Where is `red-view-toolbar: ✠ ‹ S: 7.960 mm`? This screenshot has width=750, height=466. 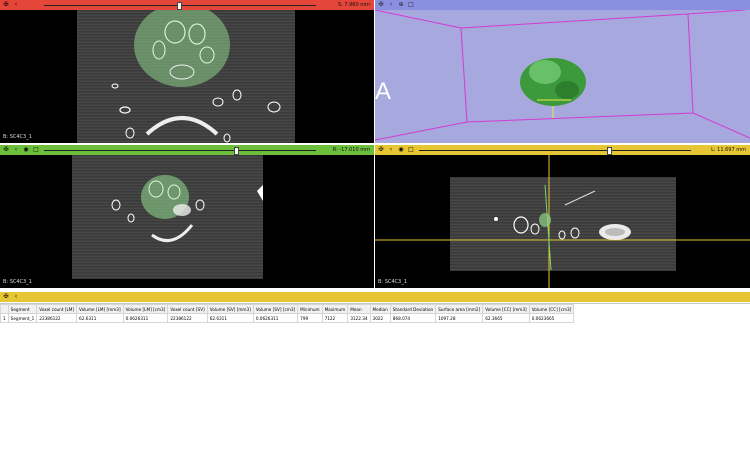
red-view-toolbar: ✠ ‹ S: 7.960 mm is located at coordinates (187, 5).